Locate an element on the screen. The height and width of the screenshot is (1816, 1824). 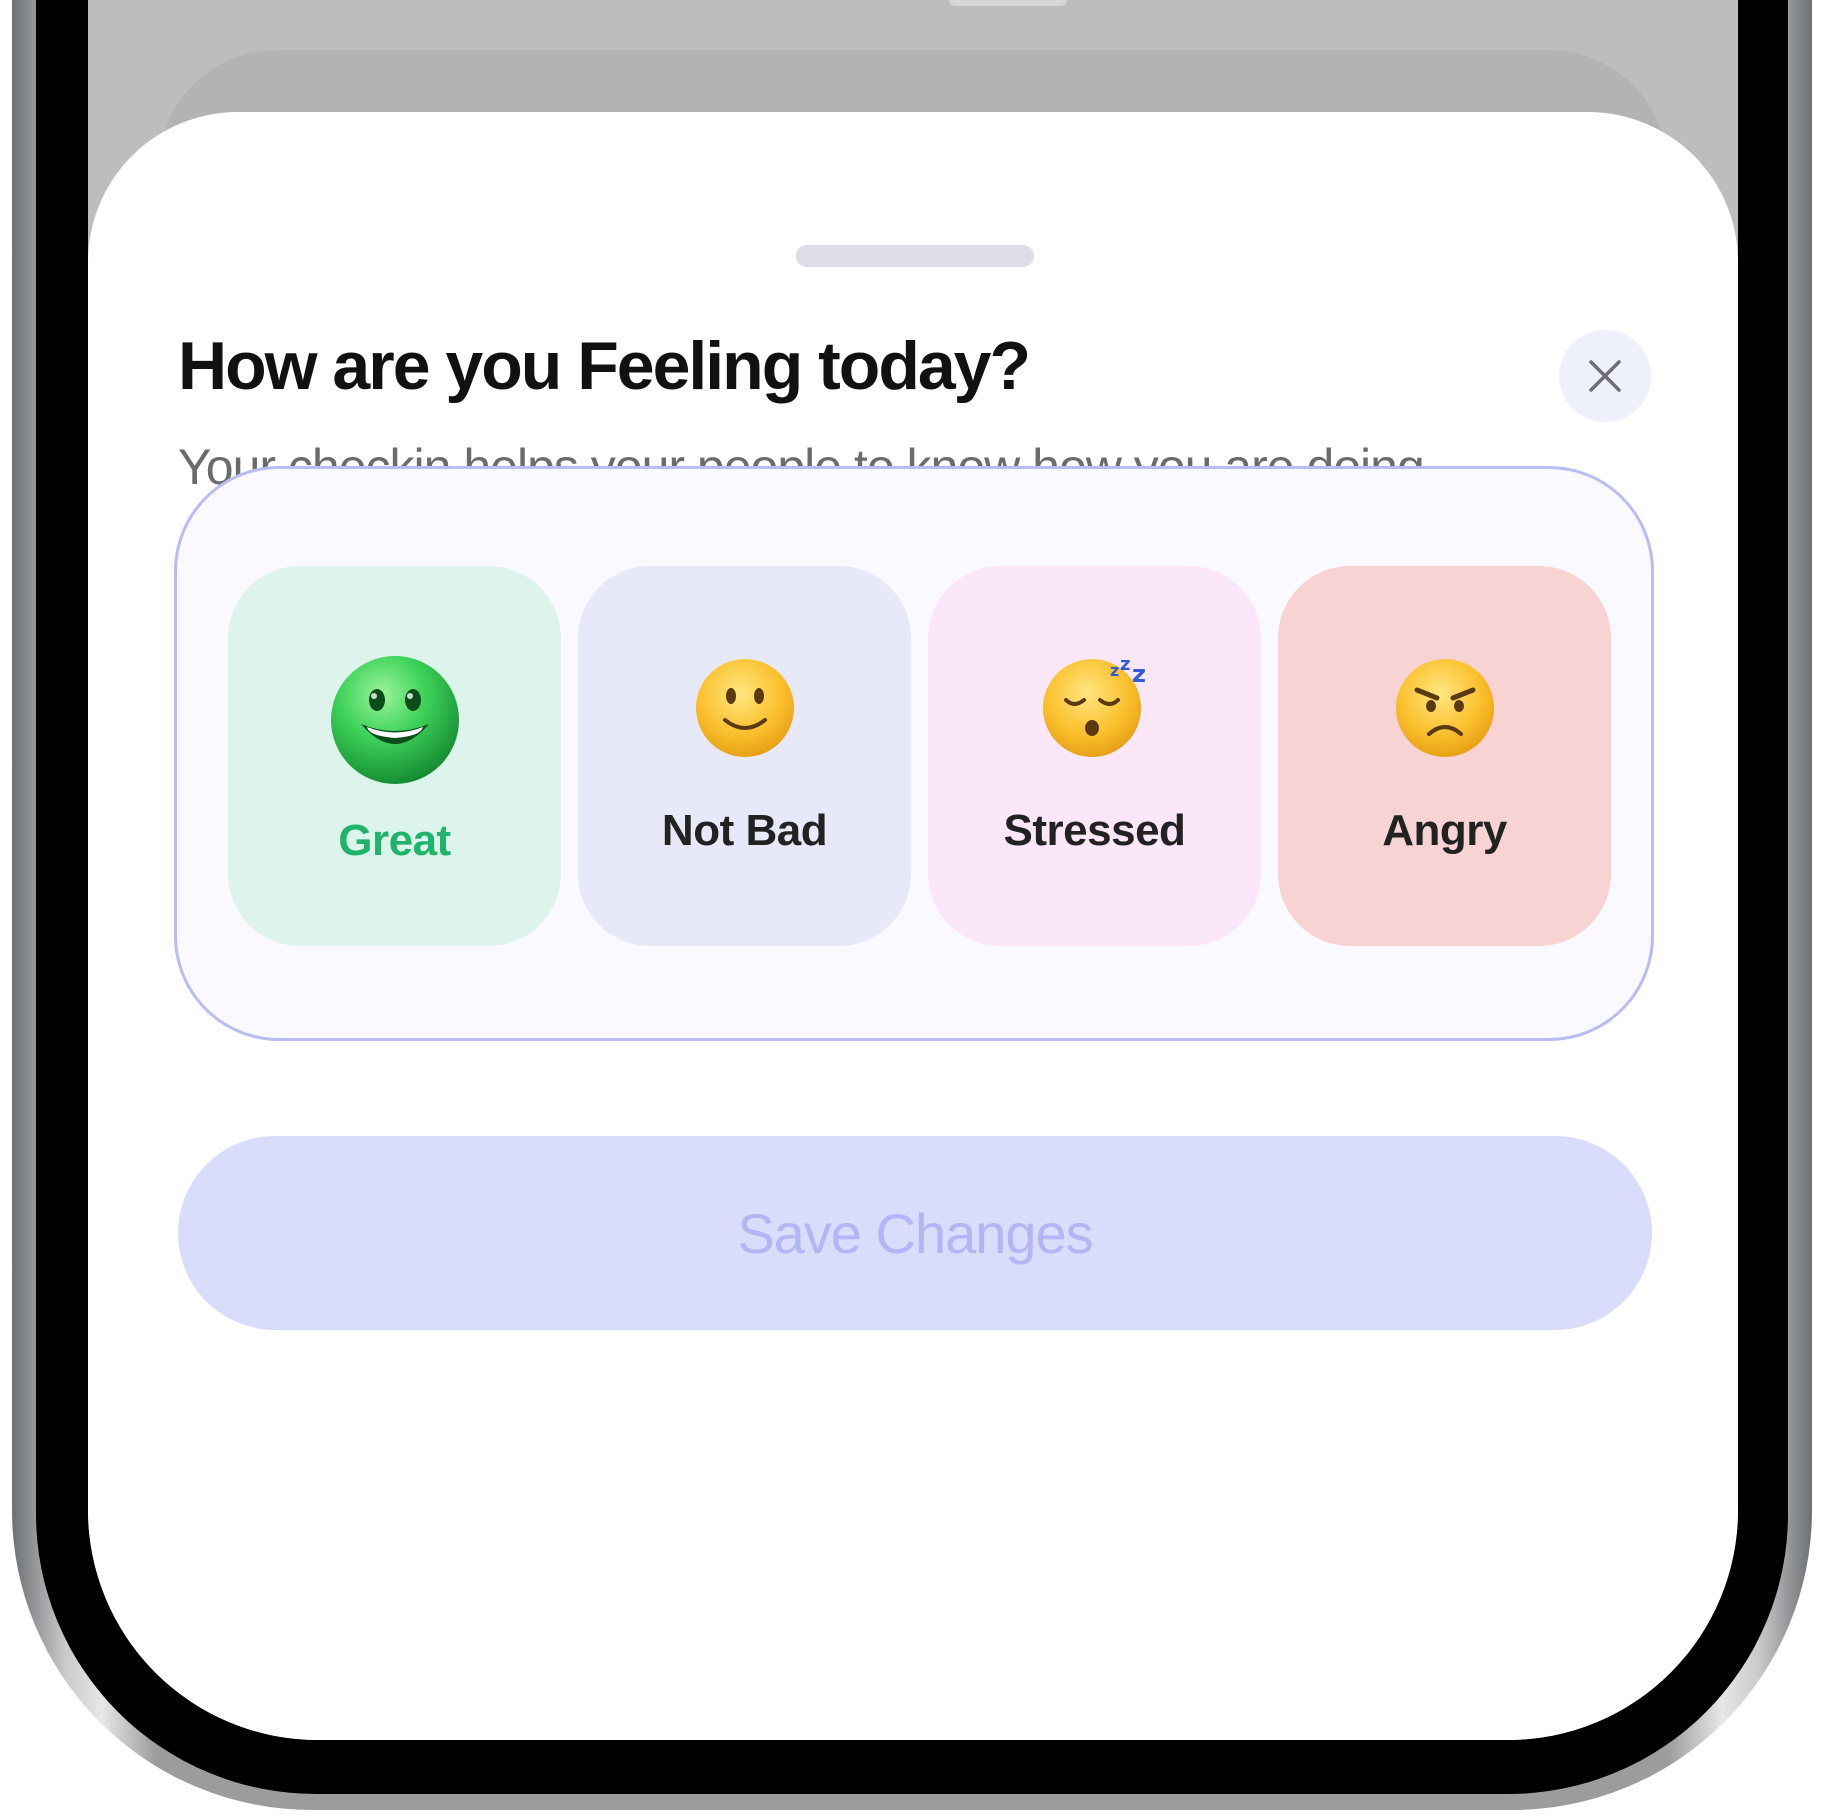
sheet-title: How are you Feeling today? is located at coordinates (604, 366).